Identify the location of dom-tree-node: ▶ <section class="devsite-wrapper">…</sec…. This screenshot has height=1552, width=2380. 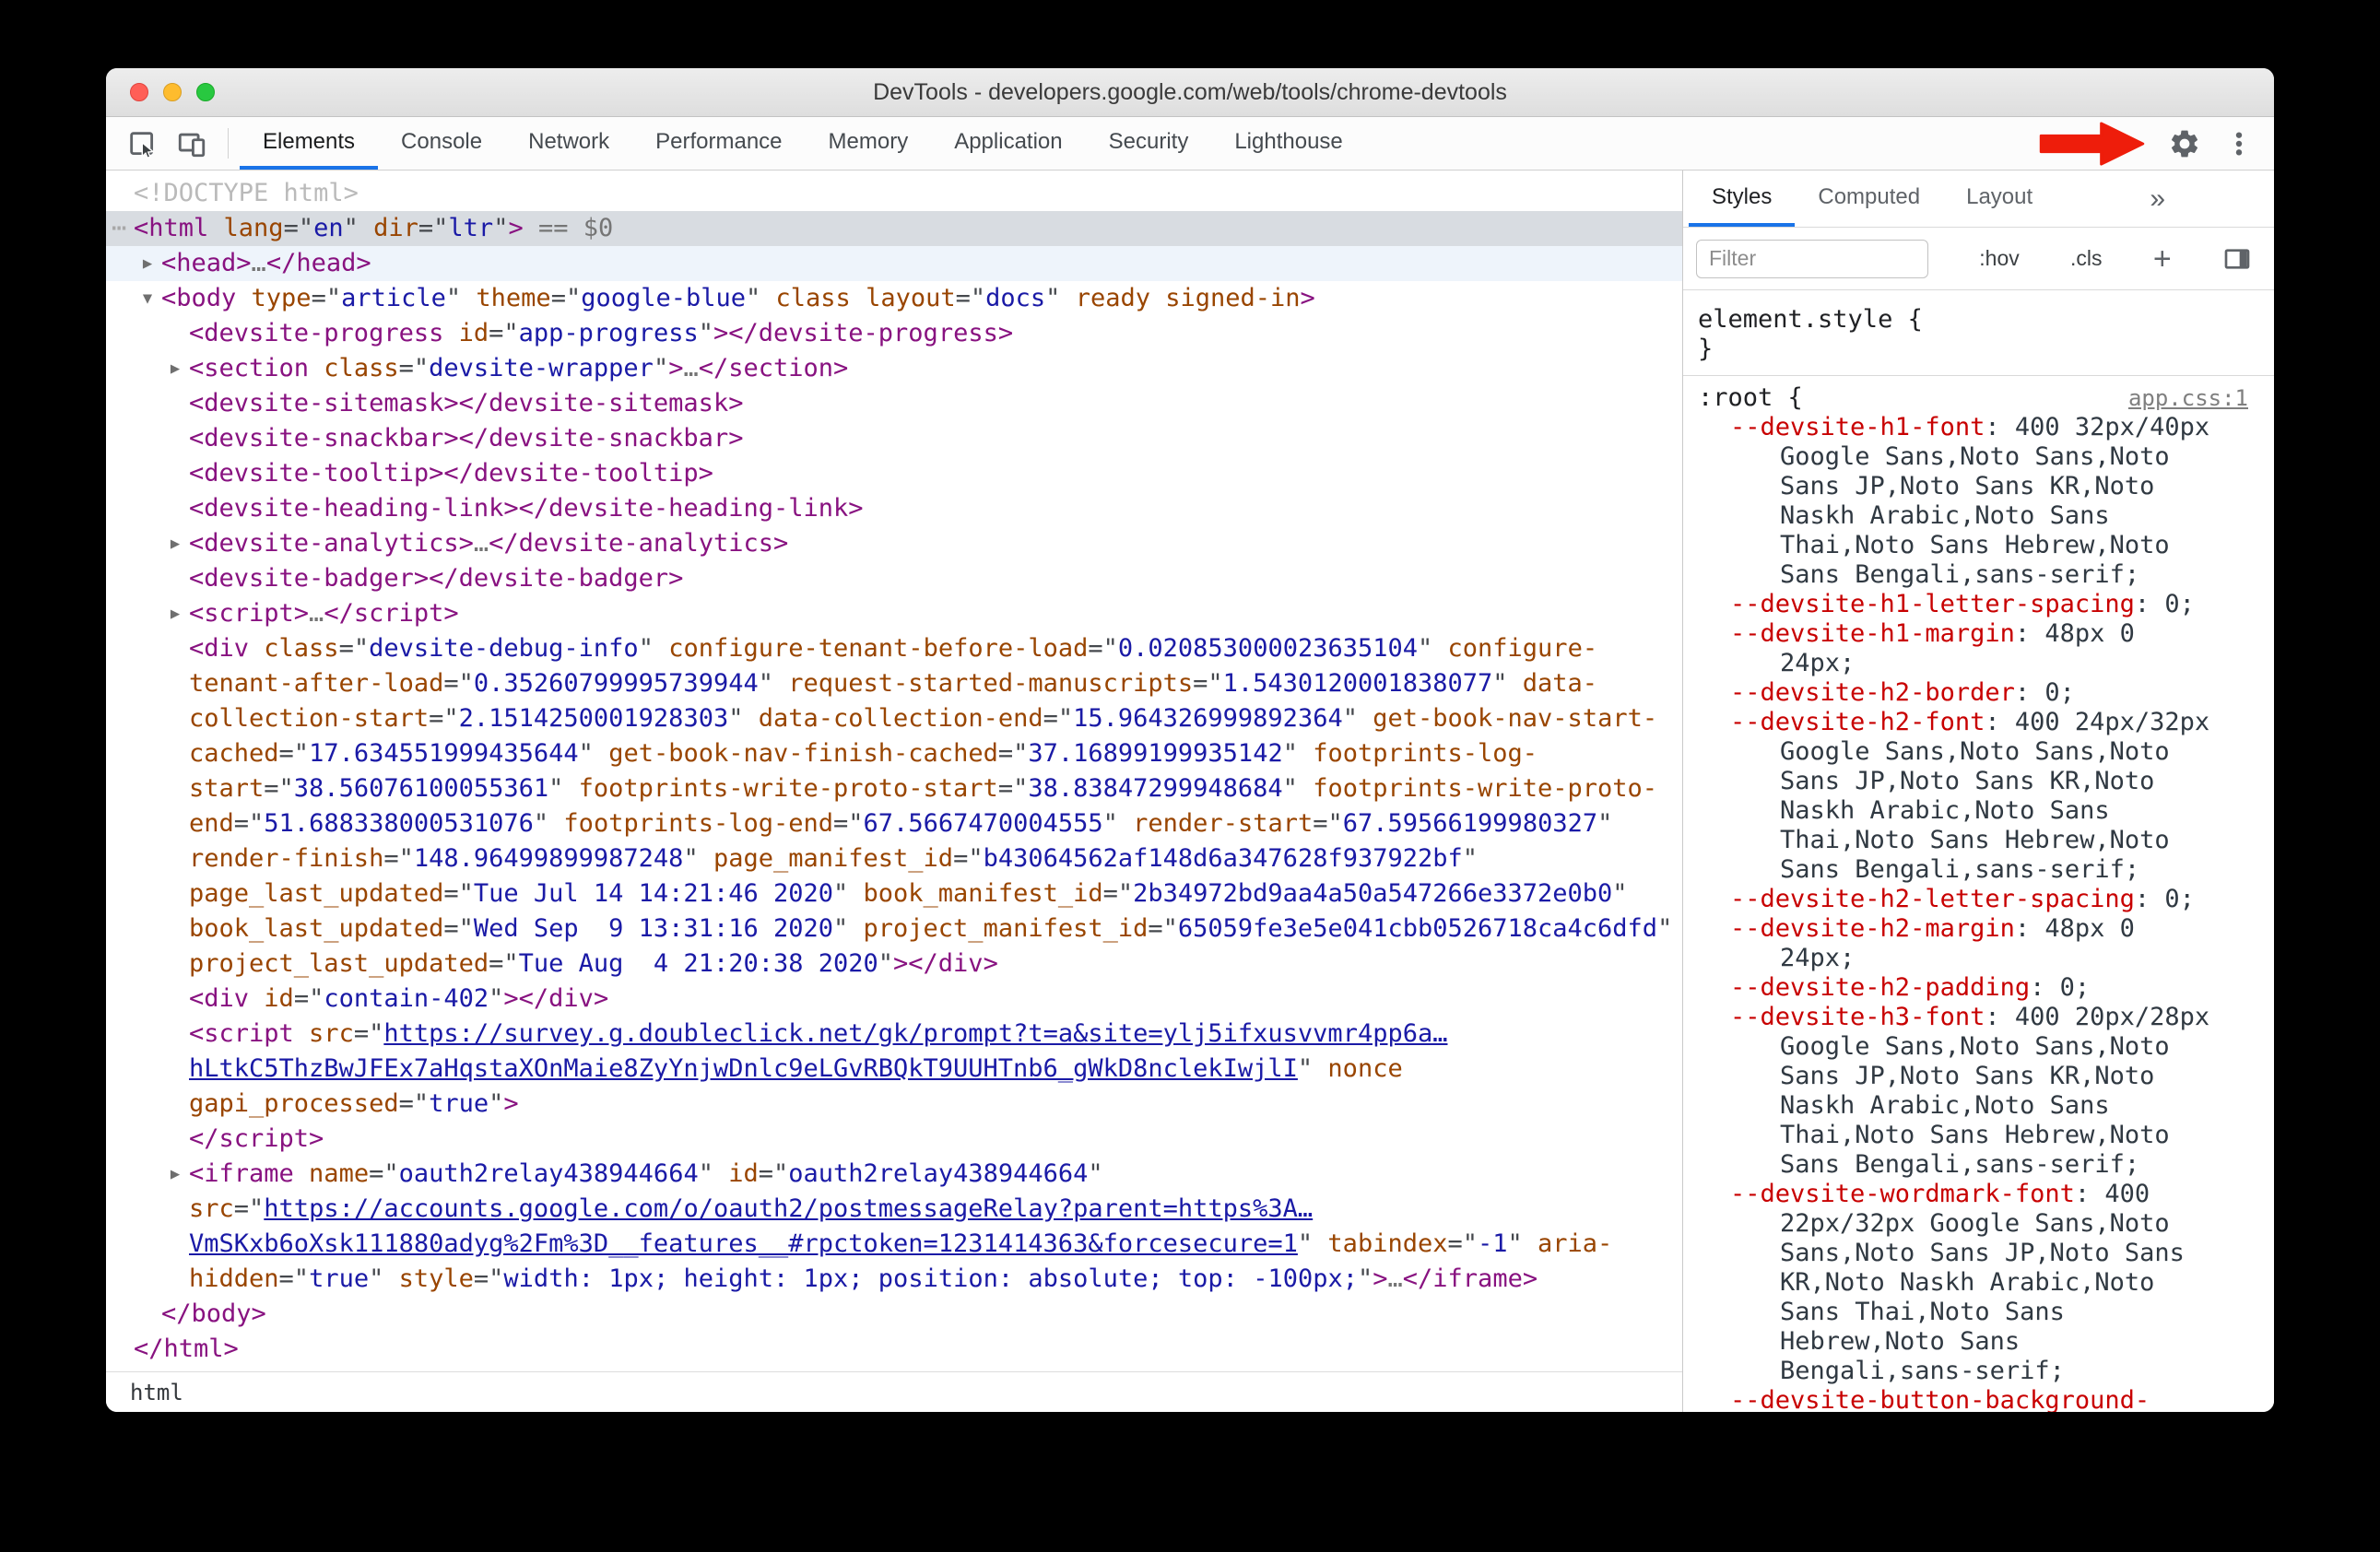
(894, 368).